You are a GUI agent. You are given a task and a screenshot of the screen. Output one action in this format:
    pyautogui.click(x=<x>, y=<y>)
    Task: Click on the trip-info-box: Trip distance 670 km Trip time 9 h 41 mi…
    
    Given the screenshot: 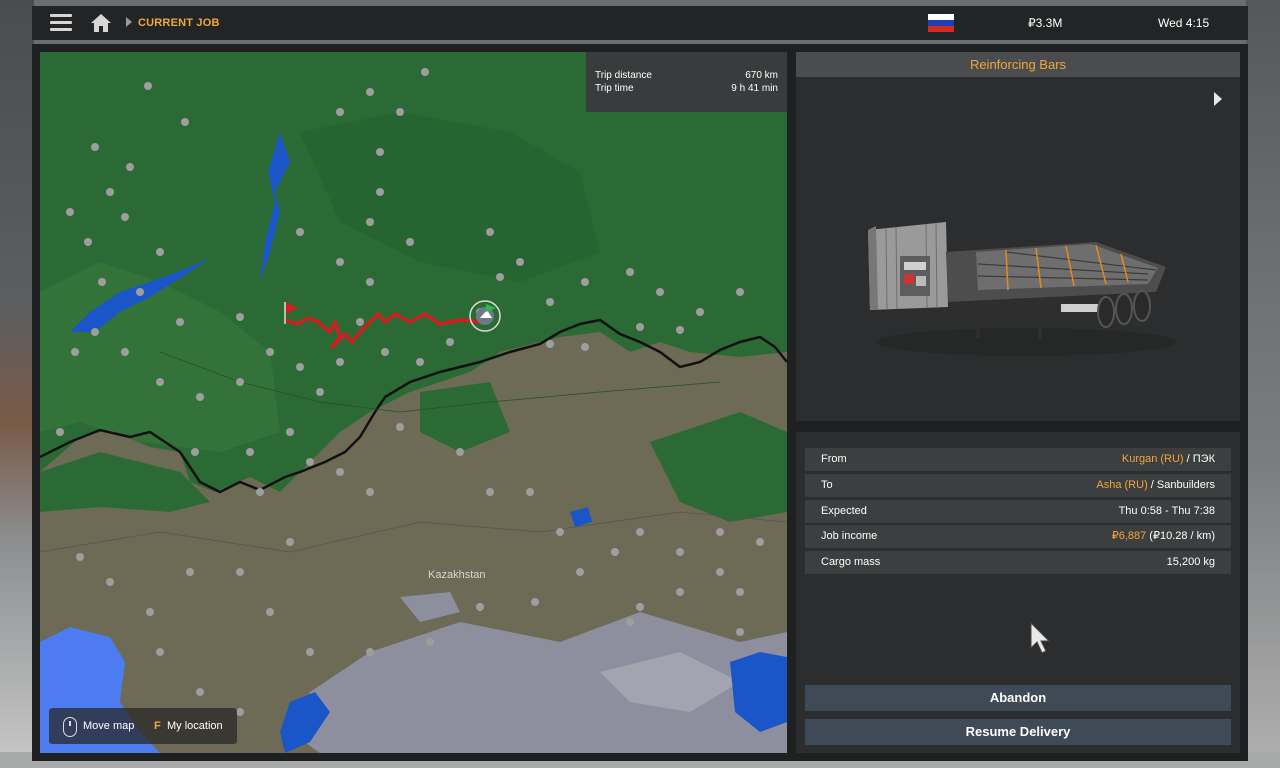 What is the action you would take?
    pyautogui.click(x=686, y=82)
    